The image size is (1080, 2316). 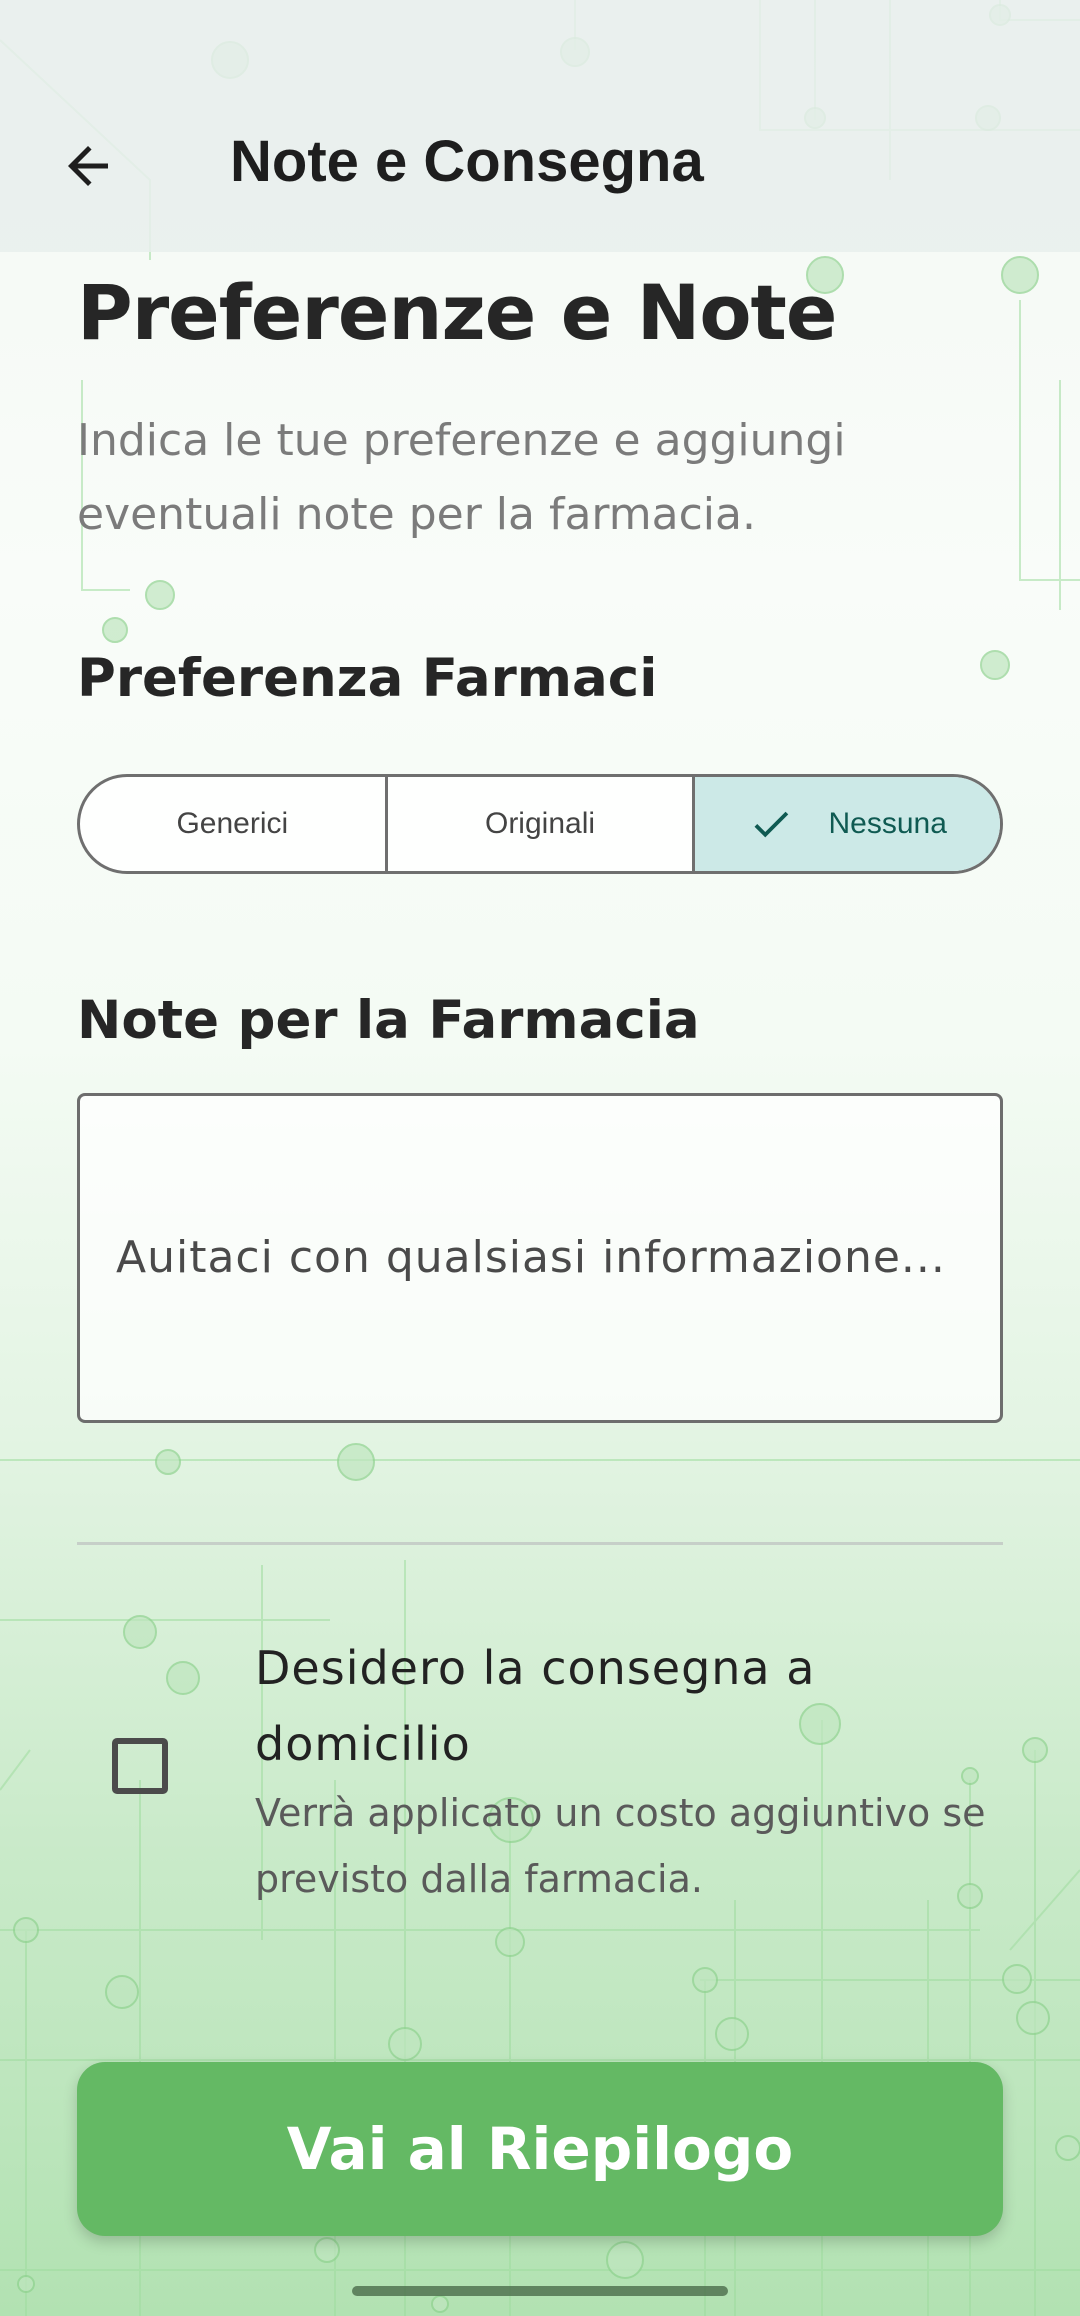 I want to click on notes-input, so click(x=558, y=1258).